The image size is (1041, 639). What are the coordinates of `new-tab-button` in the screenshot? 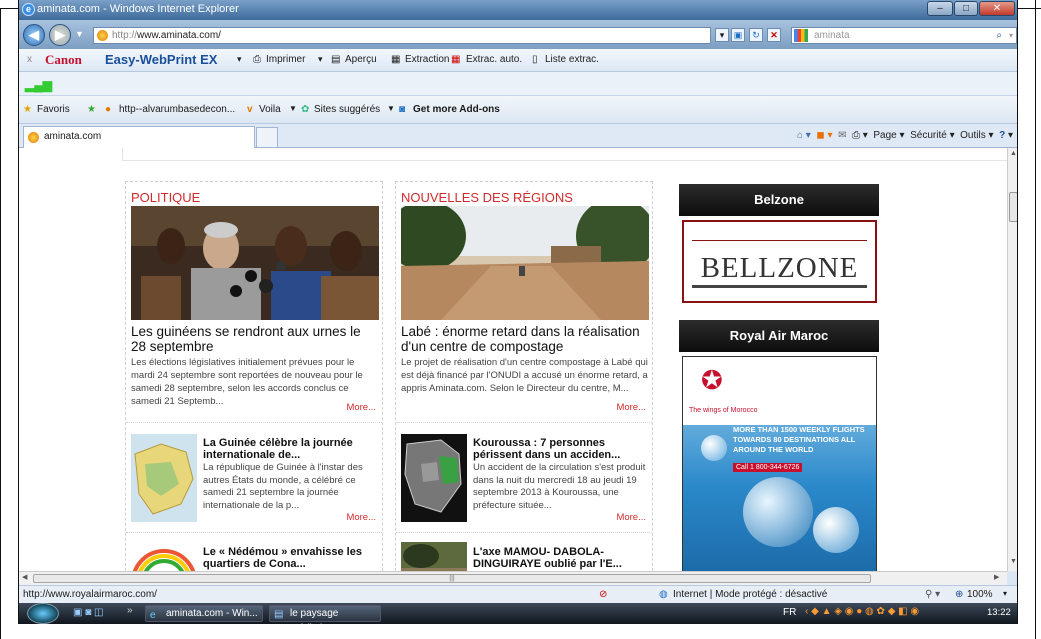 It's located at (267, 137).